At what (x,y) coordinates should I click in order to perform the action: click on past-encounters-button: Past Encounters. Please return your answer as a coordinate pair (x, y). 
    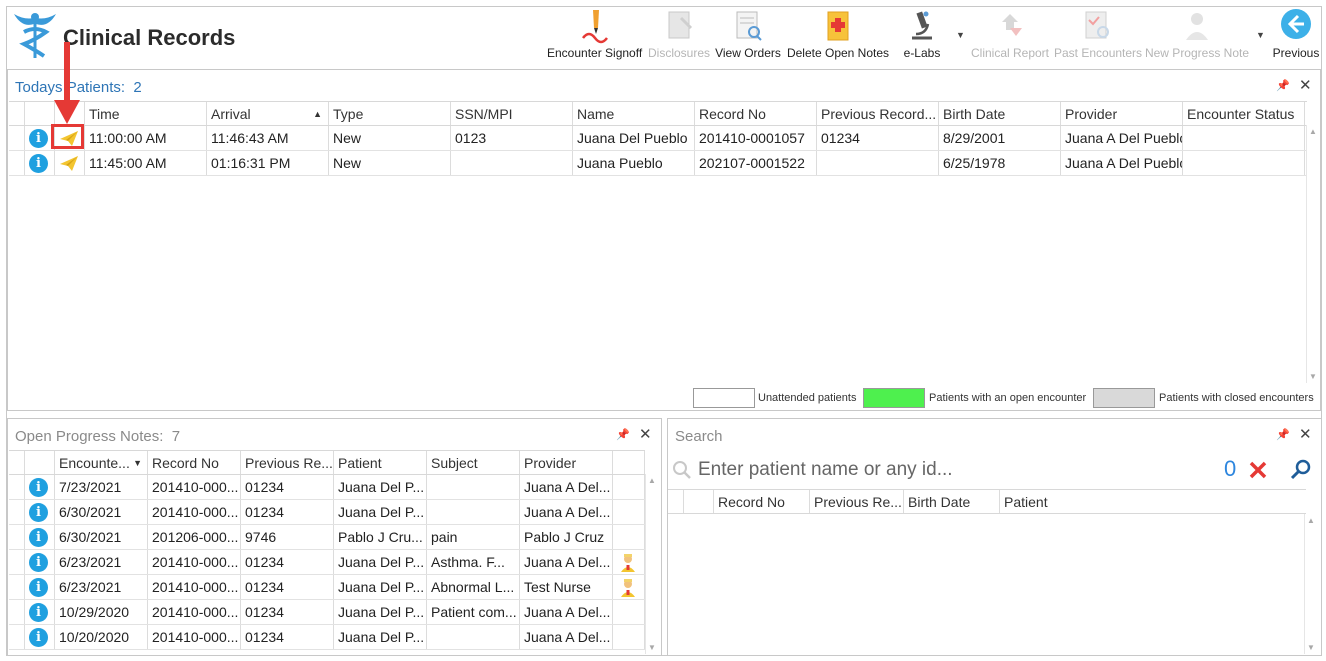
    Looking at the image, I should click on (1098, 36).